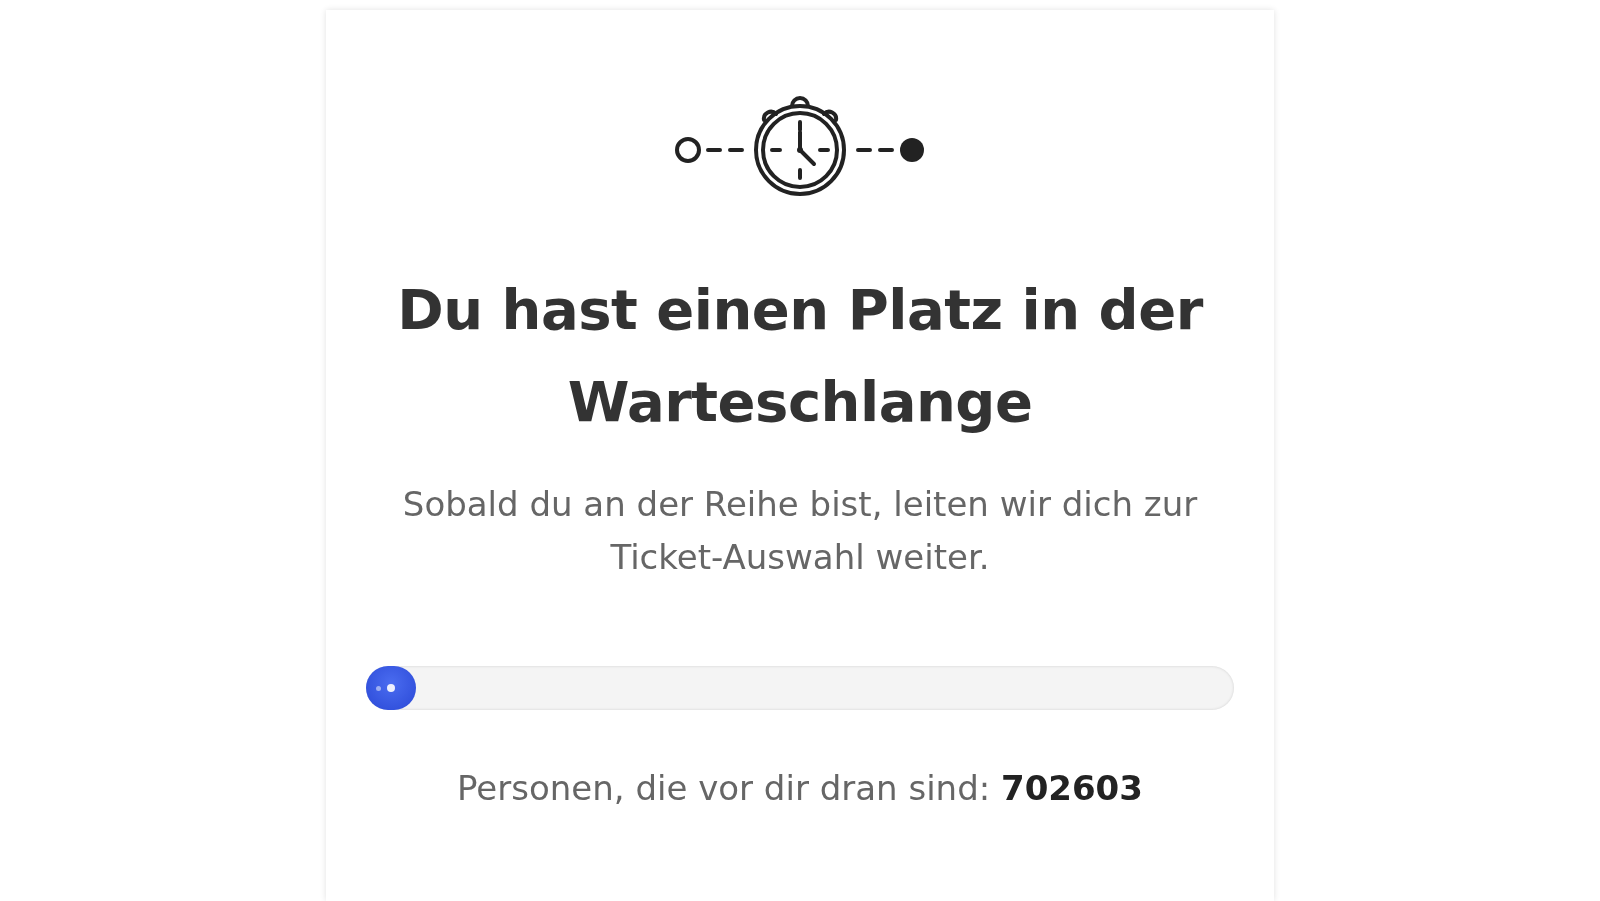  Describe the element at coordinates (800, 531) in the screenshot. I see `redirect-message: Sobald du an der Reihe bist, leiten wir dich zur Ticket-Auswahl weiter.` at that location.